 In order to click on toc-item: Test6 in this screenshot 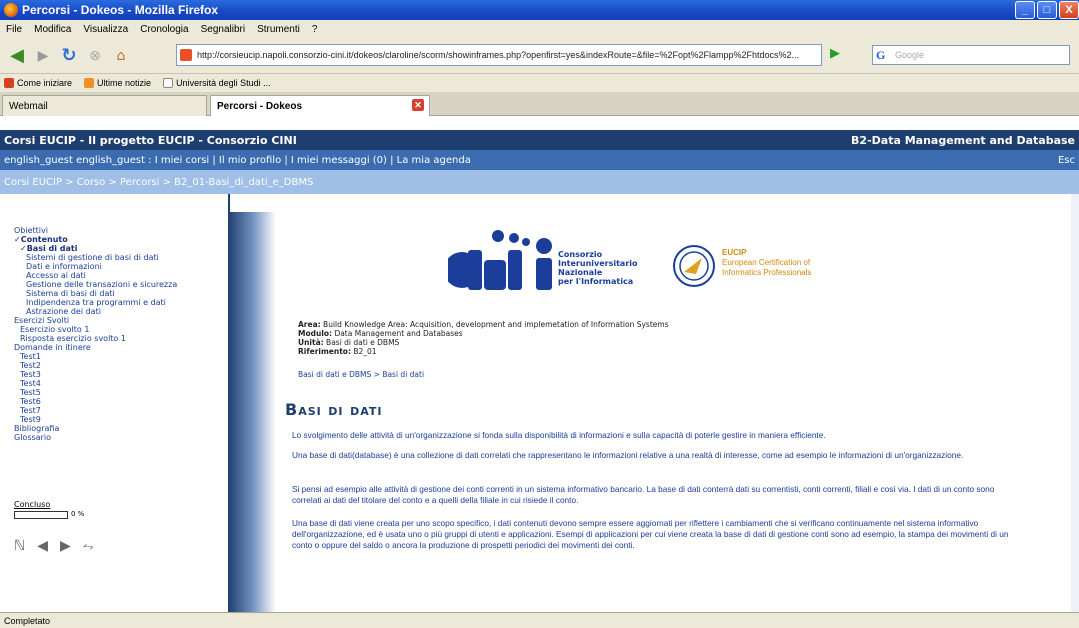, I will do `click(95, 401)`.